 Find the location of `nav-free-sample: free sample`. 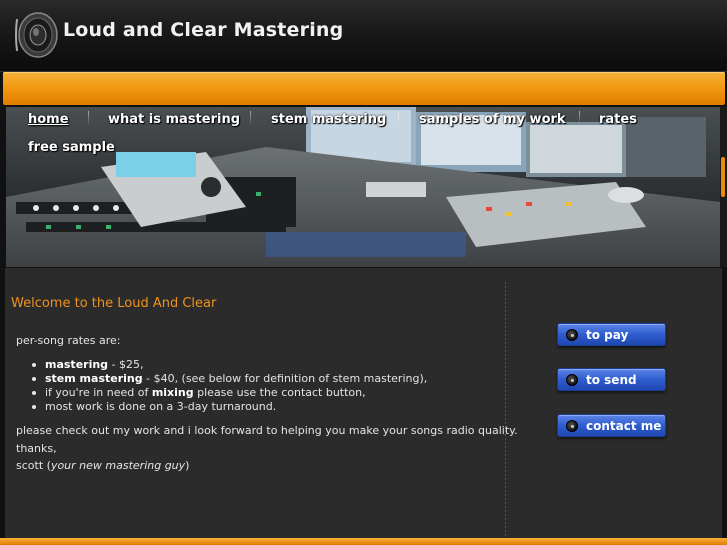

nav-free-sample: free sample is located at coordinates (71, 147).